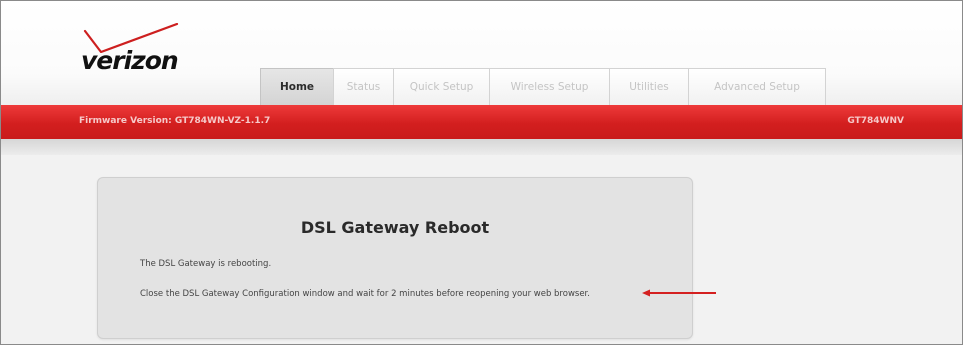 The image size is (963, 345). I want to click on tab-status: Status, so click(363, 86).